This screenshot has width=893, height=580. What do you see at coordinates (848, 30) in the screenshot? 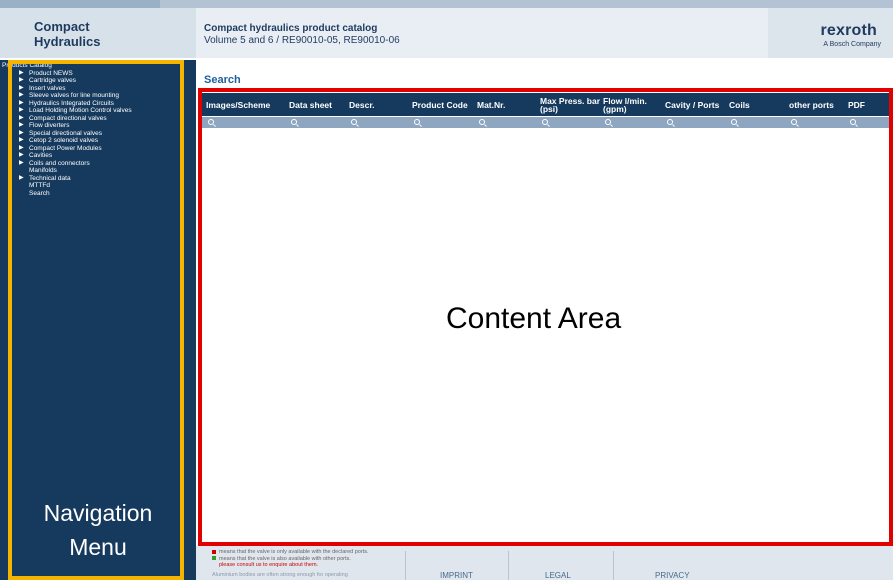
I see `logo-name: rexroth` at bounding box center [848, 30].